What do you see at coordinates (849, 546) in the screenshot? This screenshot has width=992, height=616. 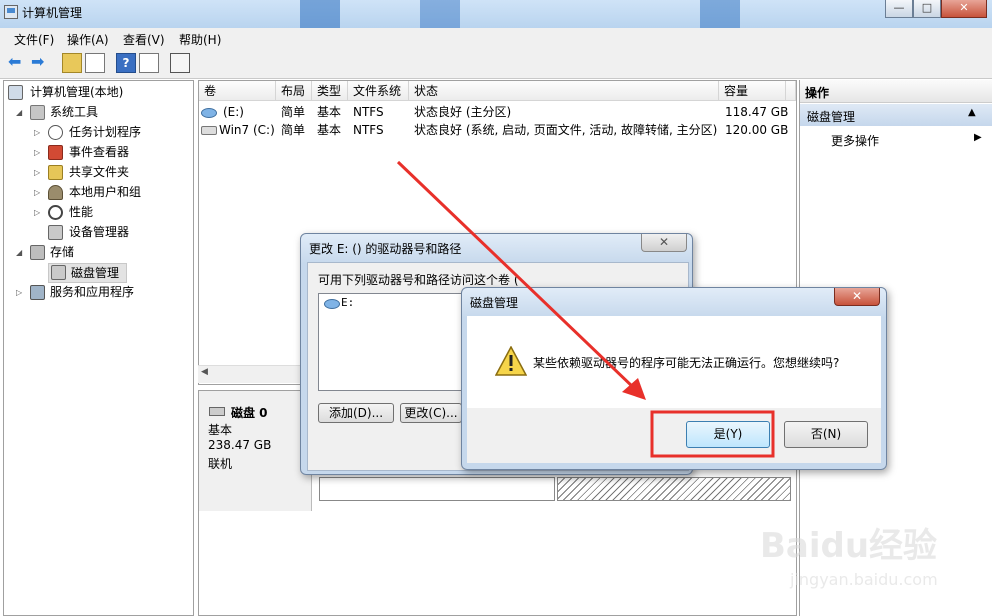 I see `watermark-brand: Baidu经验` at bounding box center [849, 546].